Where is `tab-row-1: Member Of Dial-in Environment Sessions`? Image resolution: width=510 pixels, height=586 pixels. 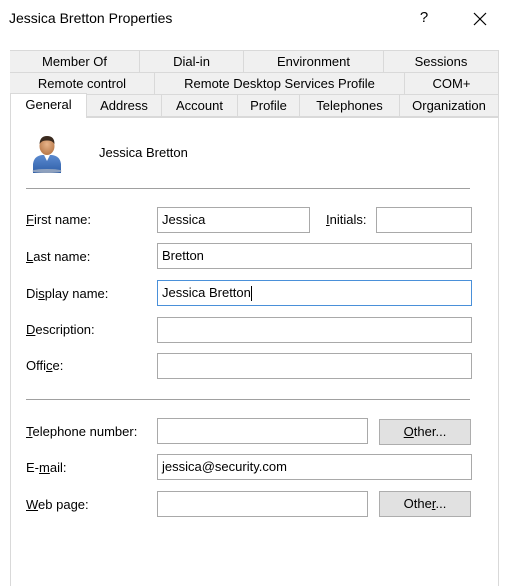
tab-row-1: Member Of Dial-in Environment Sessions is located at coordinates (254, 61).